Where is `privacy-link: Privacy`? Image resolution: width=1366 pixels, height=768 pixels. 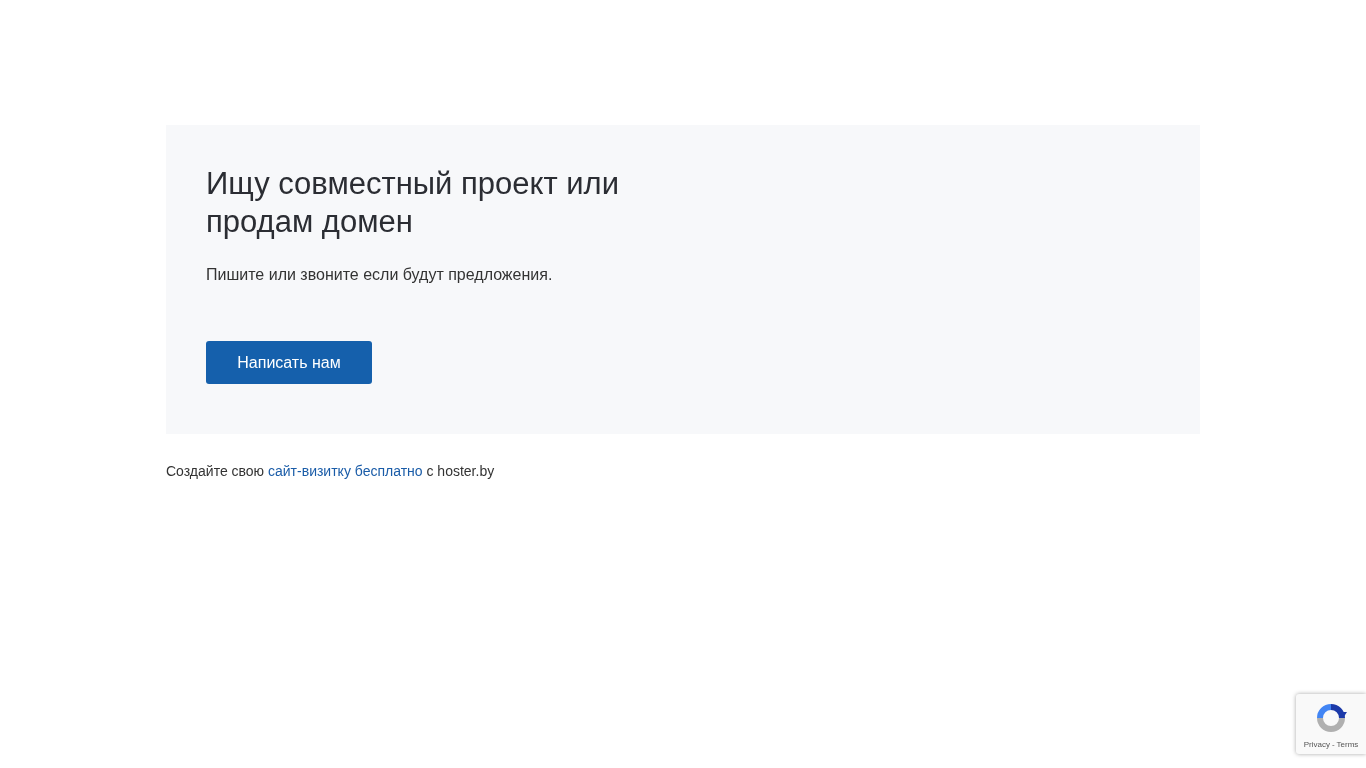
privacy-link: Privacy is located at coordinates (1316, 744).